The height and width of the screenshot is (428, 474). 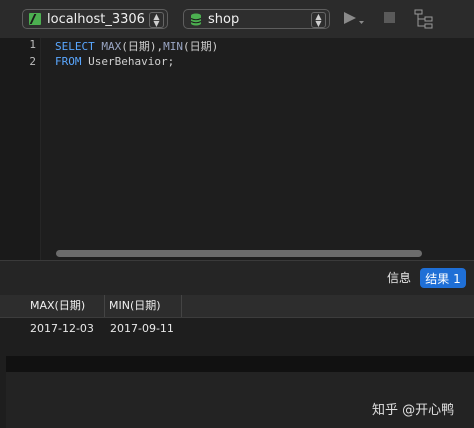 I want to click on tab-result-1: 结果 1, so click(x=443, y=278).